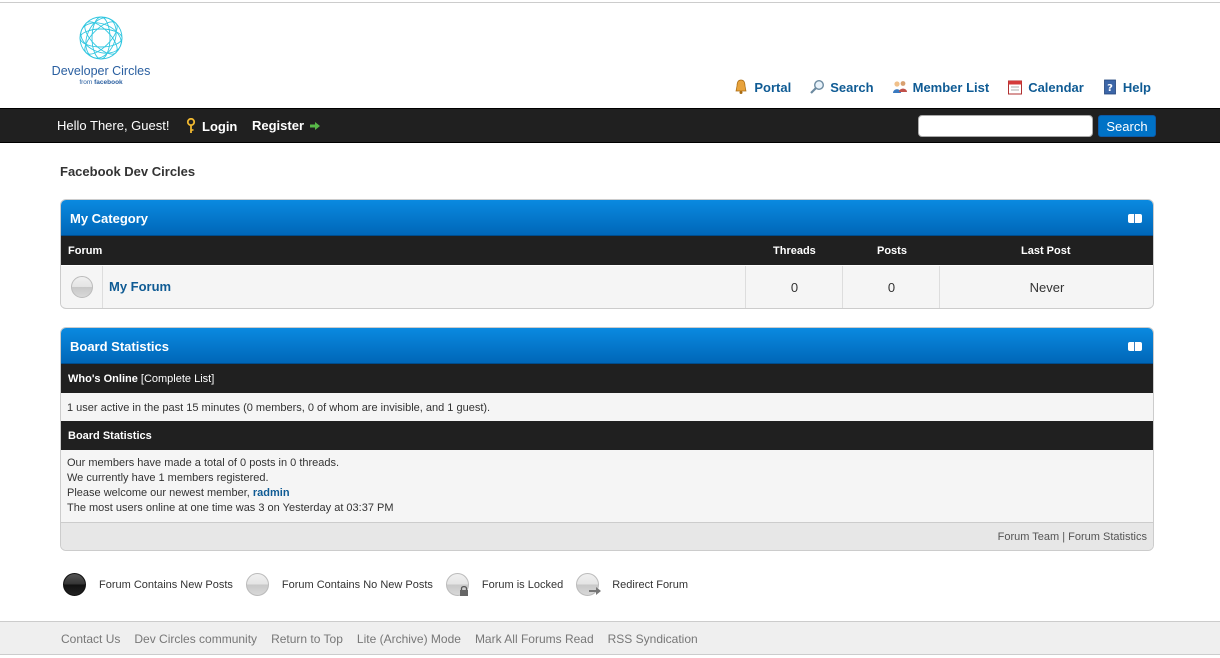 This screenshot has width=1220, height=658. I want to click on nav-search: Search, so click(841, 87).